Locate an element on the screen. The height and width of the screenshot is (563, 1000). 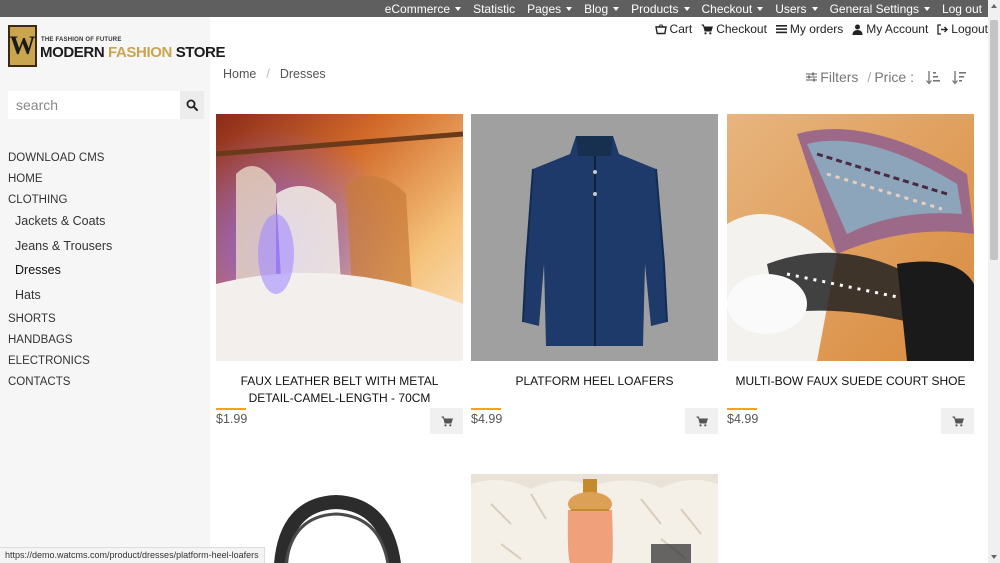
page-scrollbar is located at coordinates (994, 281).